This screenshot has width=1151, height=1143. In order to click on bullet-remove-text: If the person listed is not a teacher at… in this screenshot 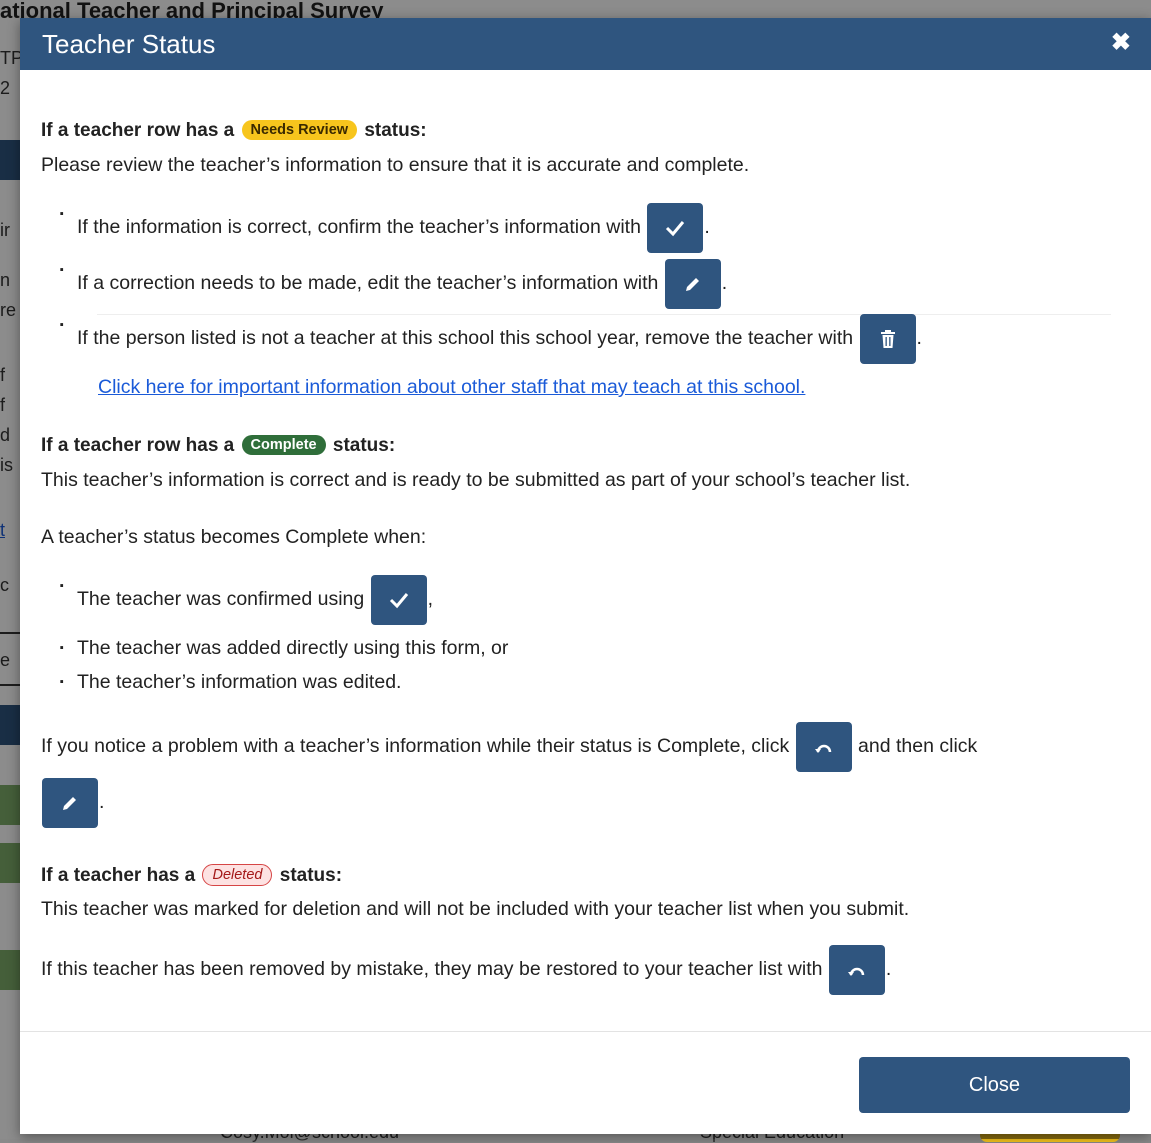, I will do `click(465, 338)`.